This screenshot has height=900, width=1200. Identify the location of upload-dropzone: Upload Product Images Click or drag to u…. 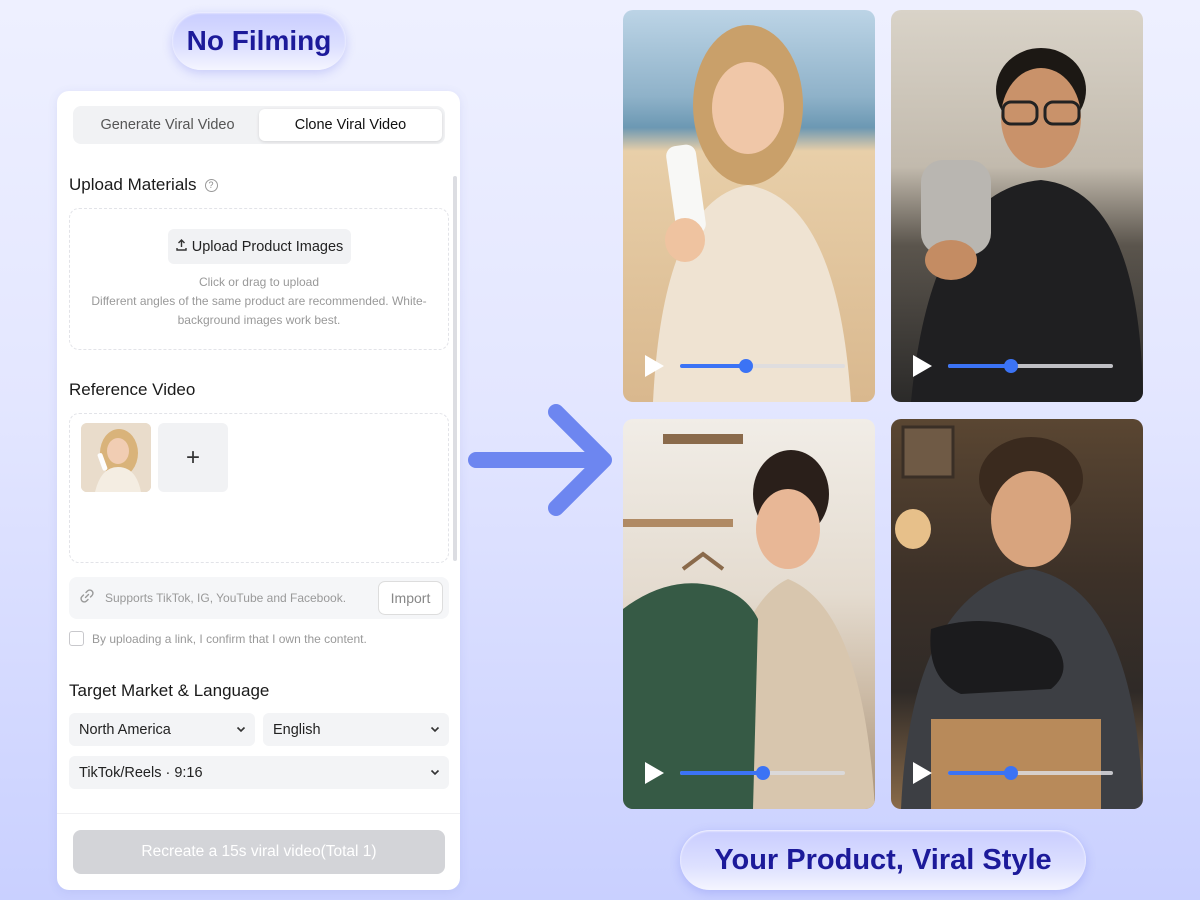
(259, 279).